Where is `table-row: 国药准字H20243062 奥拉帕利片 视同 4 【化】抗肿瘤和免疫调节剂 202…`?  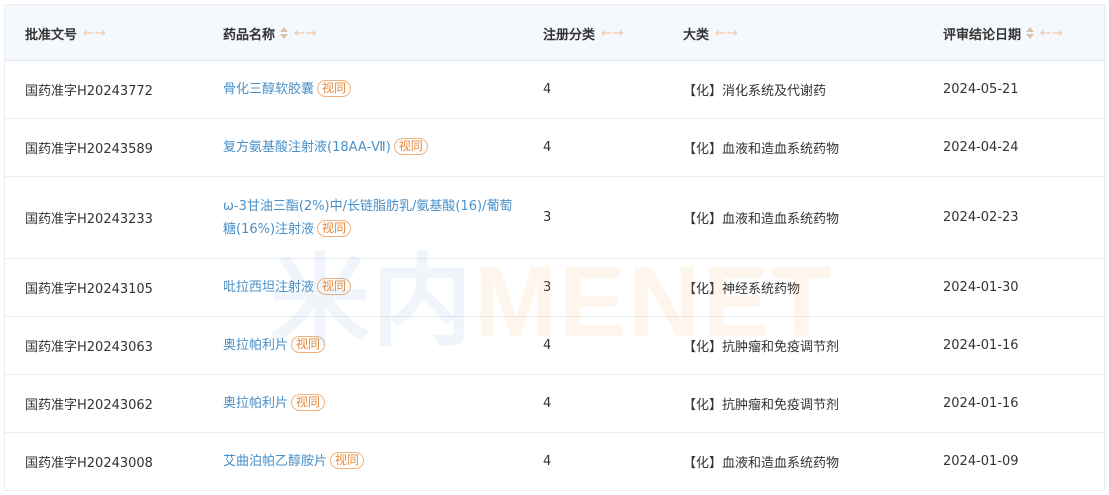
table-row: 国药准字H20243062 奥拉帕利片 视同 4 【化】抗肿瘤和免疫调节剂 202… is located at coordinates (554, 404).